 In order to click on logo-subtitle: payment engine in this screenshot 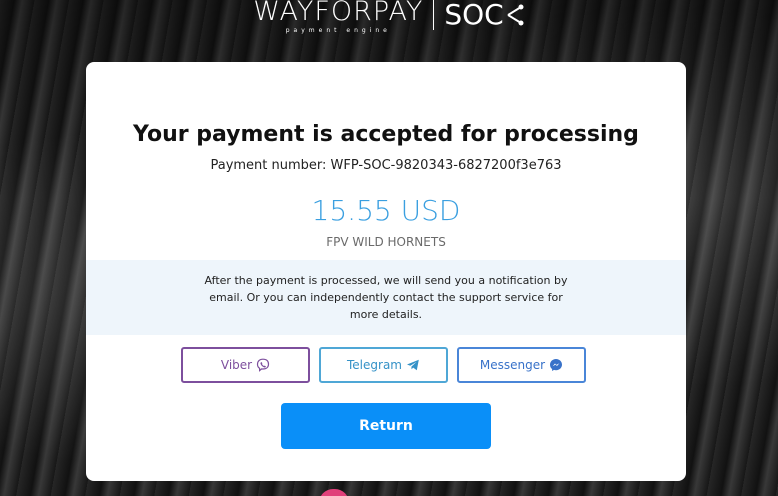, I will do `click(338, 30)`.